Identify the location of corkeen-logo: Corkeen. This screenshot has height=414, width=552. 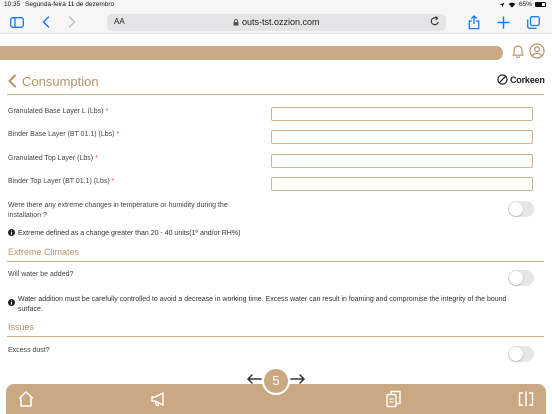
(521, 79).